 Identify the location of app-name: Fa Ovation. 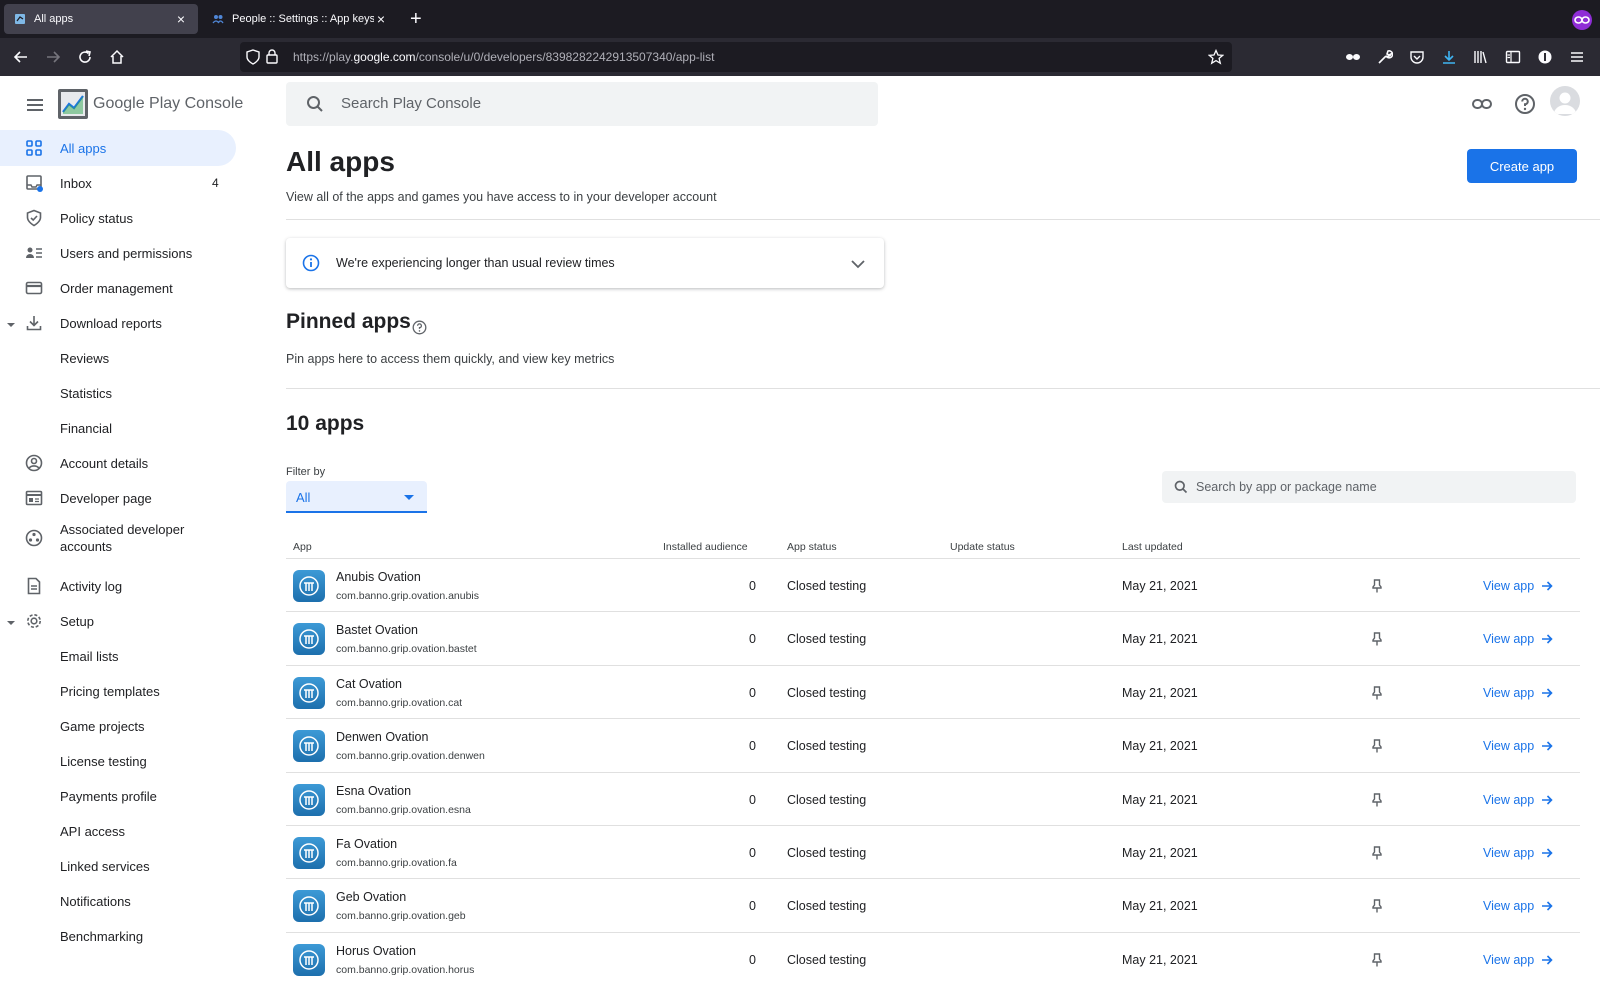
(366, 844).